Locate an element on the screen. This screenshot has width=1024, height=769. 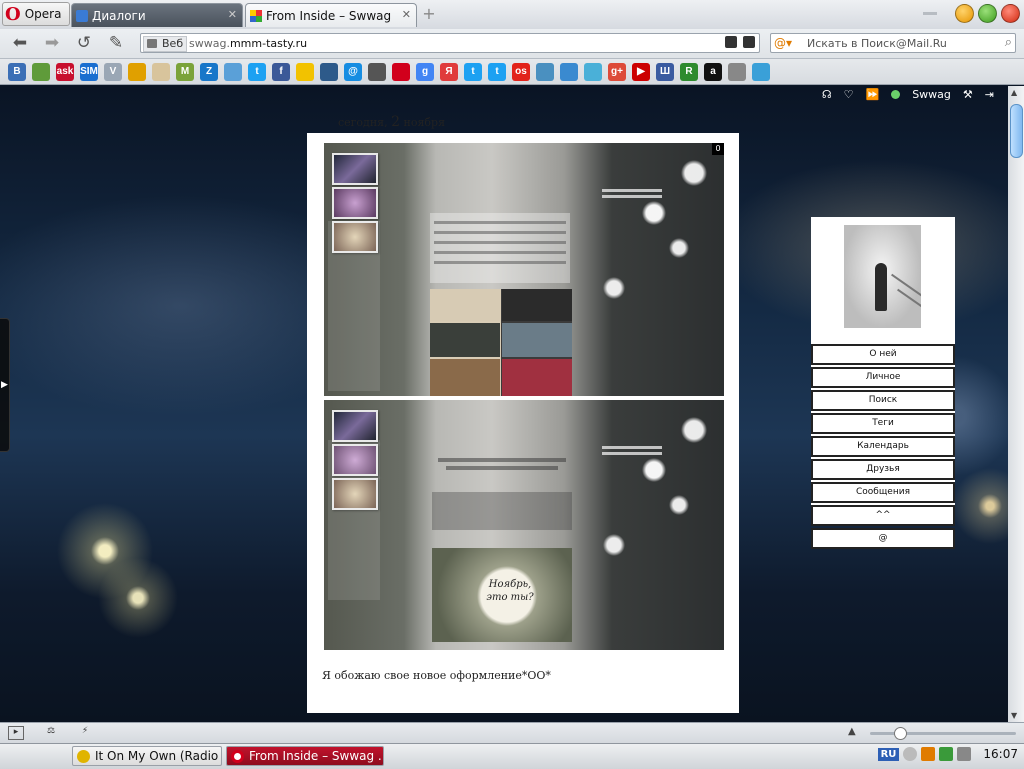
zoom-slider is located at coordinates (943, 733).